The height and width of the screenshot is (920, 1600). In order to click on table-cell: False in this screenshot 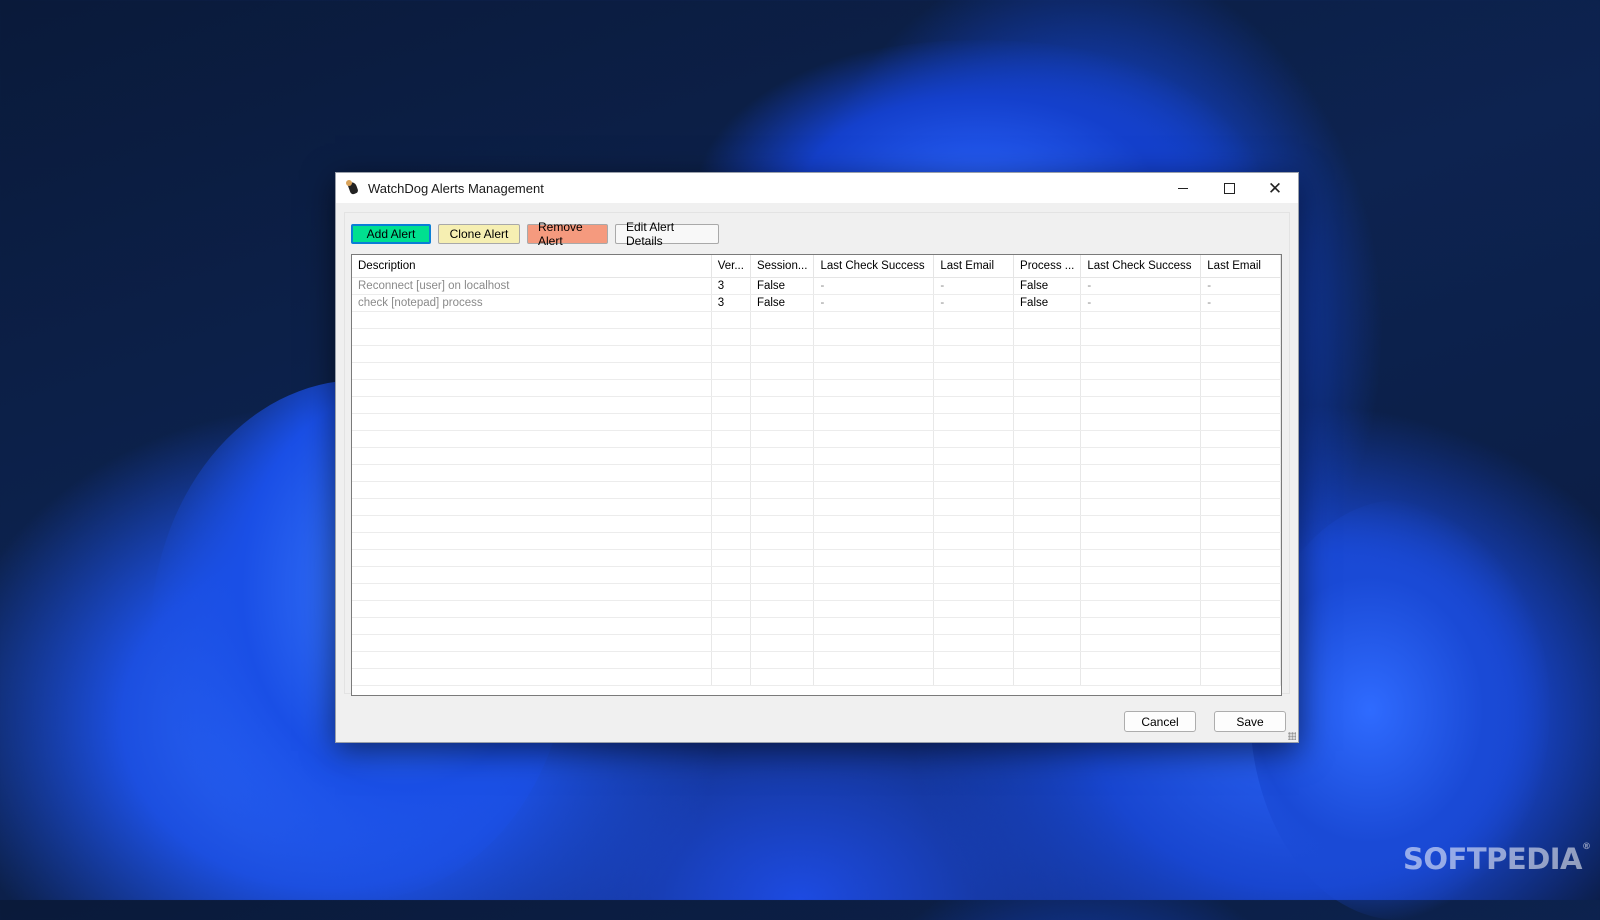, I will do `click(1047, 303)`.